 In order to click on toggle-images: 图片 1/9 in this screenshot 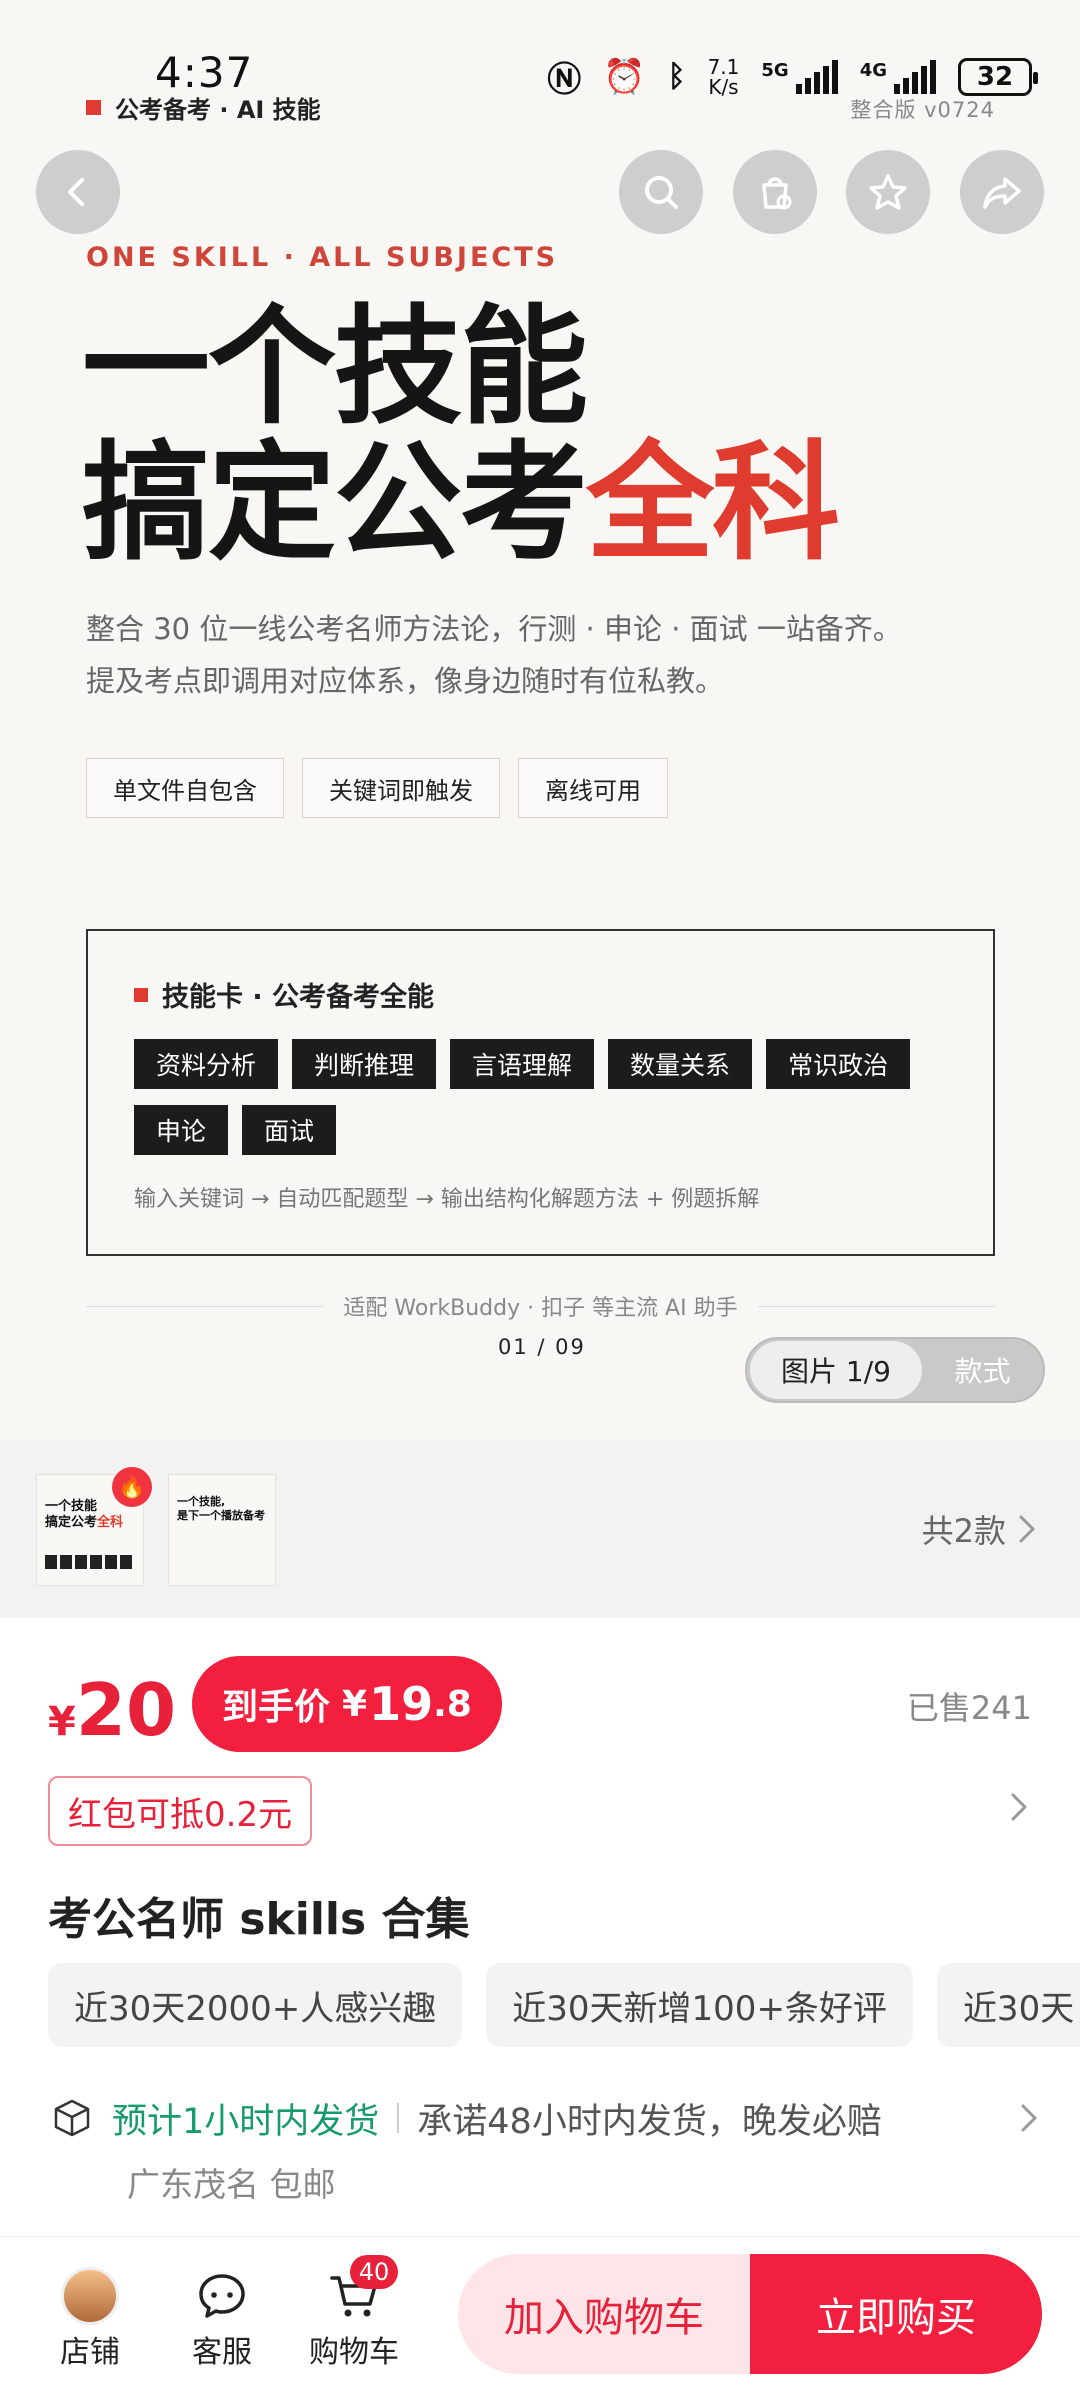, I will do `click(836, 1370)`.